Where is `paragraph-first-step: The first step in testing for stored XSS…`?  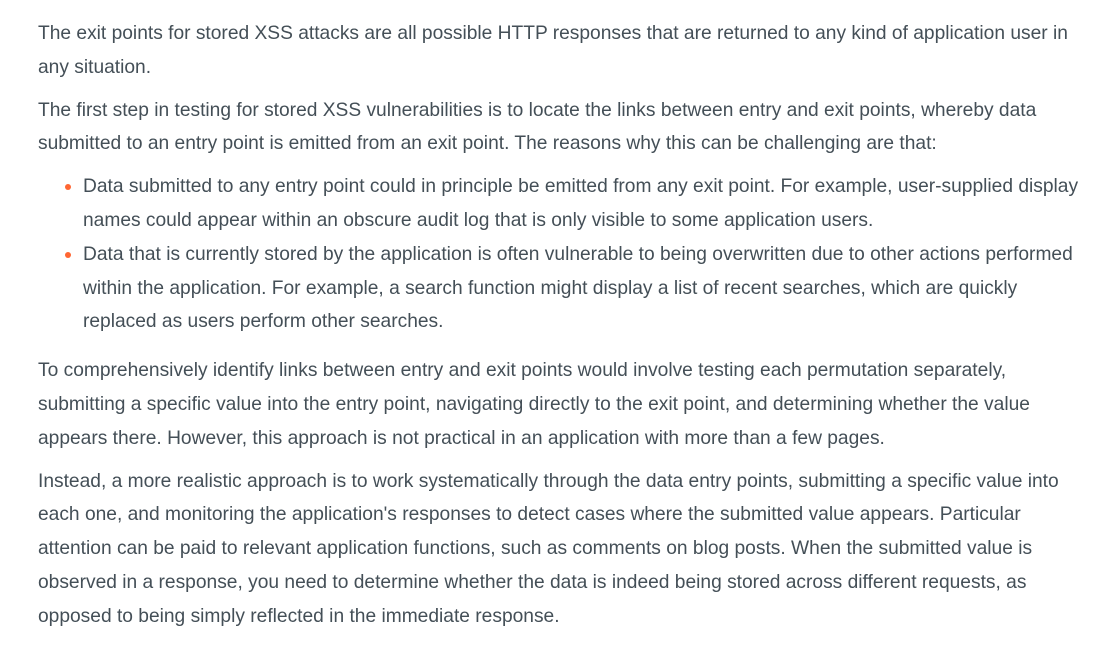 paragraph-first-step: The first step in testing for stored XSS… is located at coordinates (537, 127).